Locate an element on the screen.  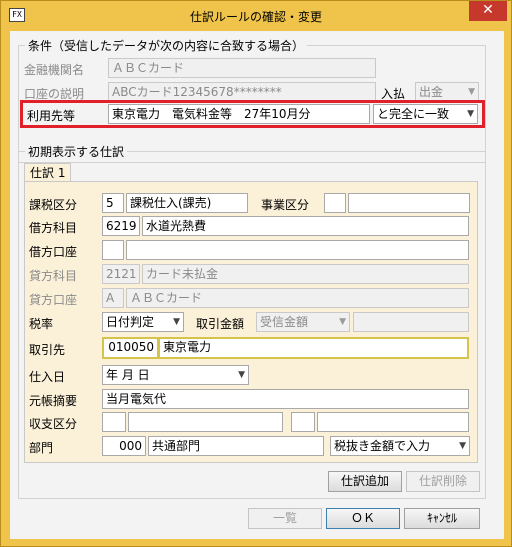
department-name: 共通部門 is located at coordinates (236, 446).